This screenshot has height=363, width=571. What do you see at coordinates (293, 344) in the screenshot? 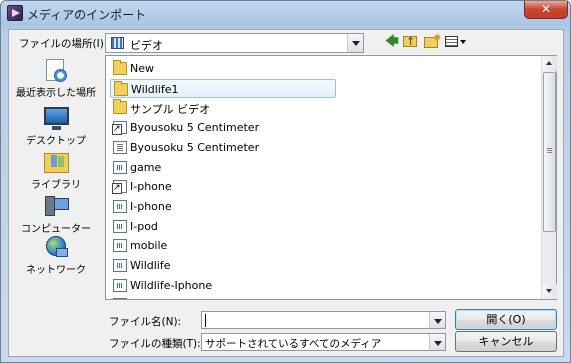
I see `file-type-value: サポートされているすべてのメディア` at bounding box center [293, 344].